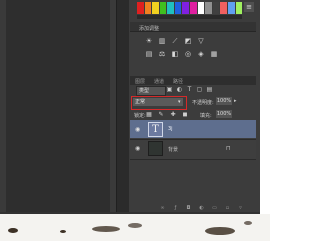  What do you see at coordinates (181, 54) in the screenshot?
I see `adjustments-row-2: ▤ ⚖ ◧ ◎ ◈ ▦` at bounding box center [181, 54].